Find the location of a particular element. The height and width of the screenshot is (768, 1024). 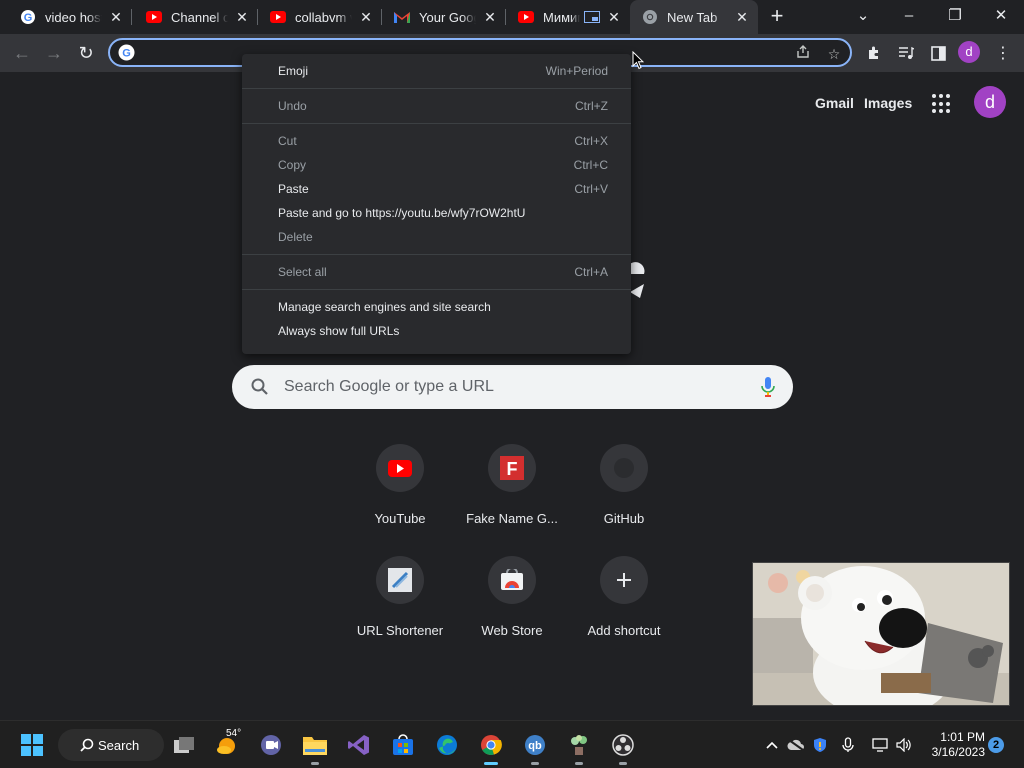

extensions-puzzle-icon is located at coordinates (874, 53).